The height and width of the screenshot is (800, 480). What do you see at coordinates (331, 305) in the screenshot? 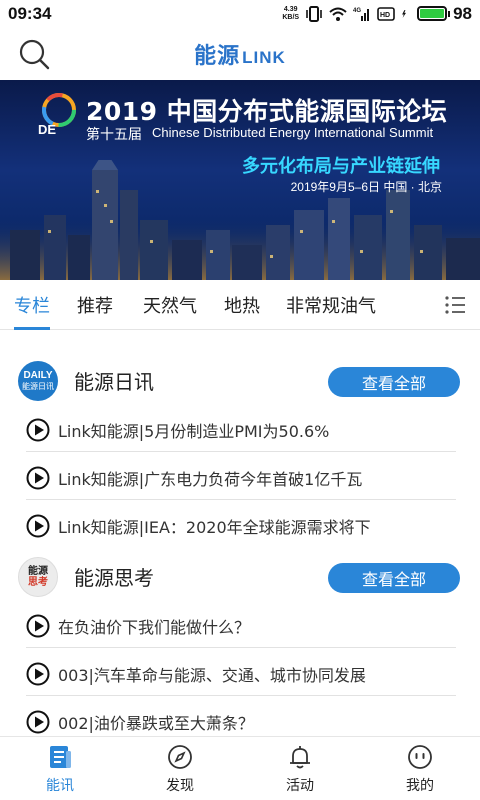
I see `tab-unconventional-oil-gas: 非常规油气` at bounding box center [331, 305].